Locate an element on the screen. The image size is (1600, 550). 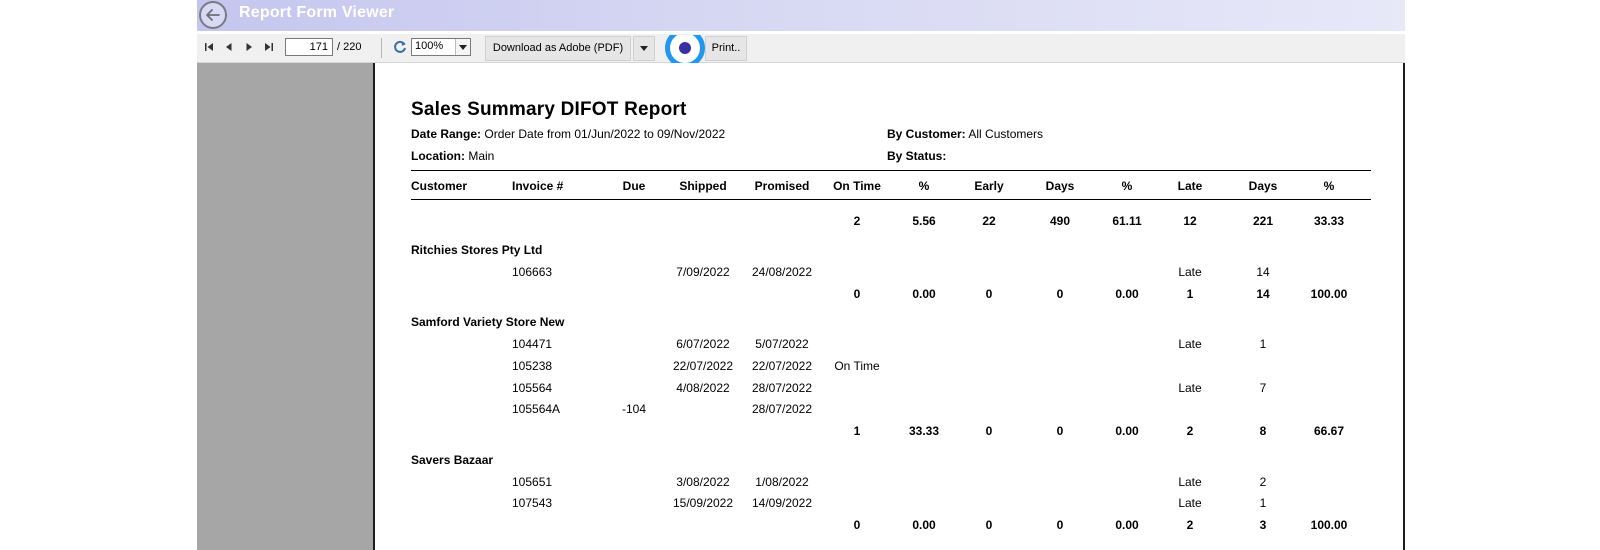
location-value: Main is located at coordinates (481, 156).